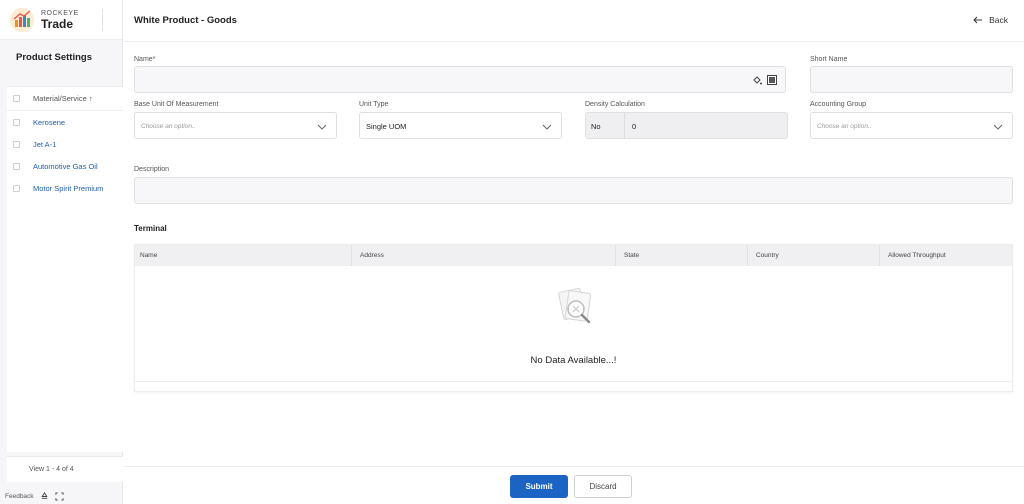 This screenshot has height=504, width=1024. What do you see at coordinates (148, 255) in the screenshot?
I see `column-header-name: Name` at bounding box center [148, 255].